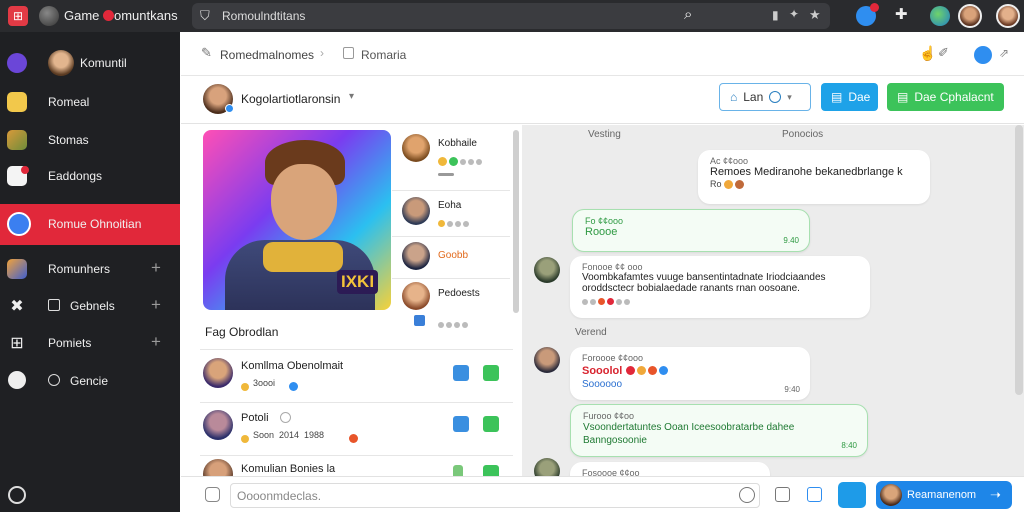 Image resolution: width=1024 pixels, height=512 pixels. I want to click on attach-icon, so click(212, 494).